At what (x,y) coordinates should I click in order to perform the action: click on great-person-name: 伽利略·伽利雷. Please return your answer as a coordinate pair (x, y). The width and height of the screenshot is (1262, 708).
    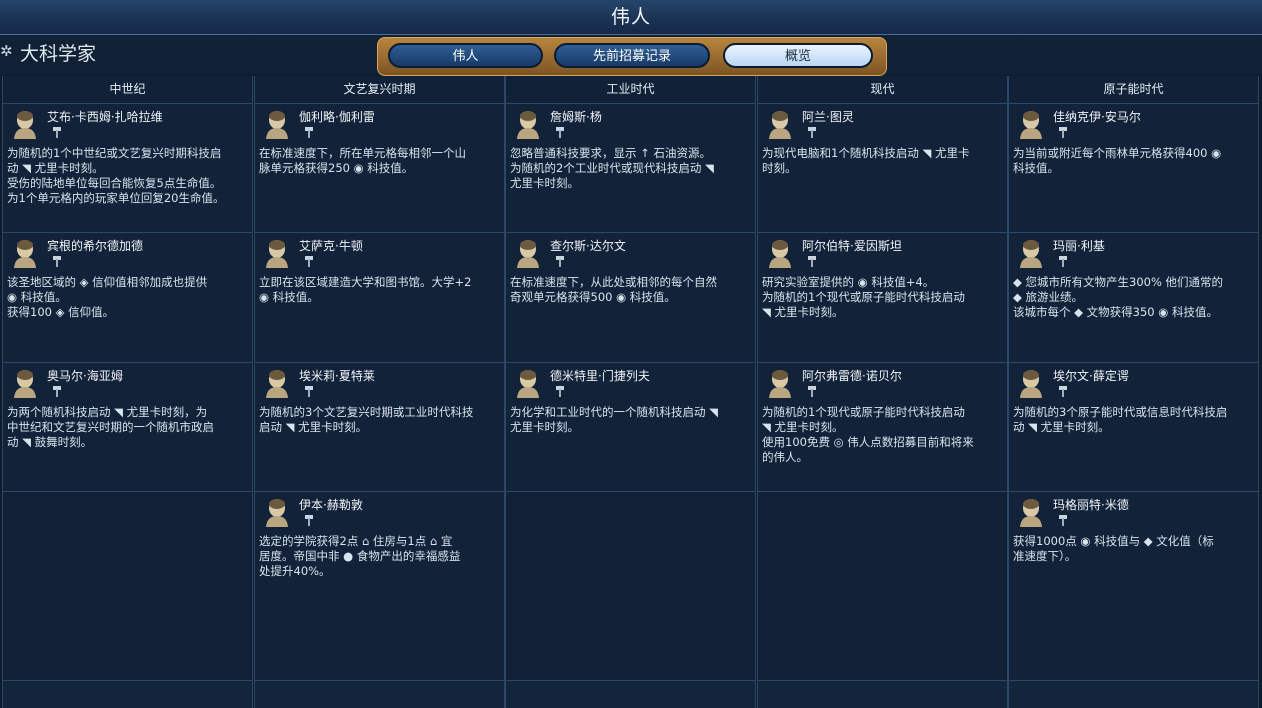
    Looking at the image, I should click on (337, 117).